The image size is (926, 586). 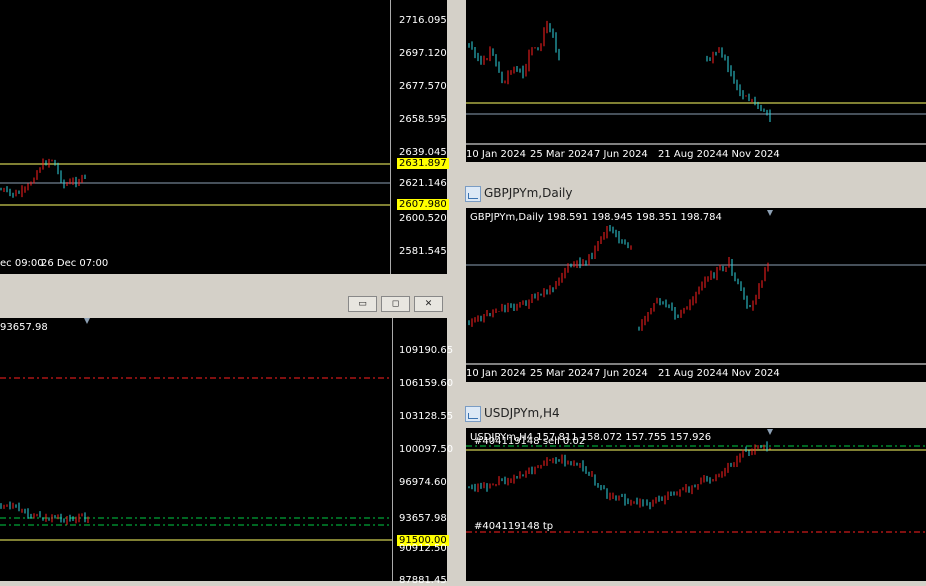 What do you see at coordinates (528, 193) in the screenshot?
I see `window-title: GBPJPYm,Daily` at bounding box center [528, 193].